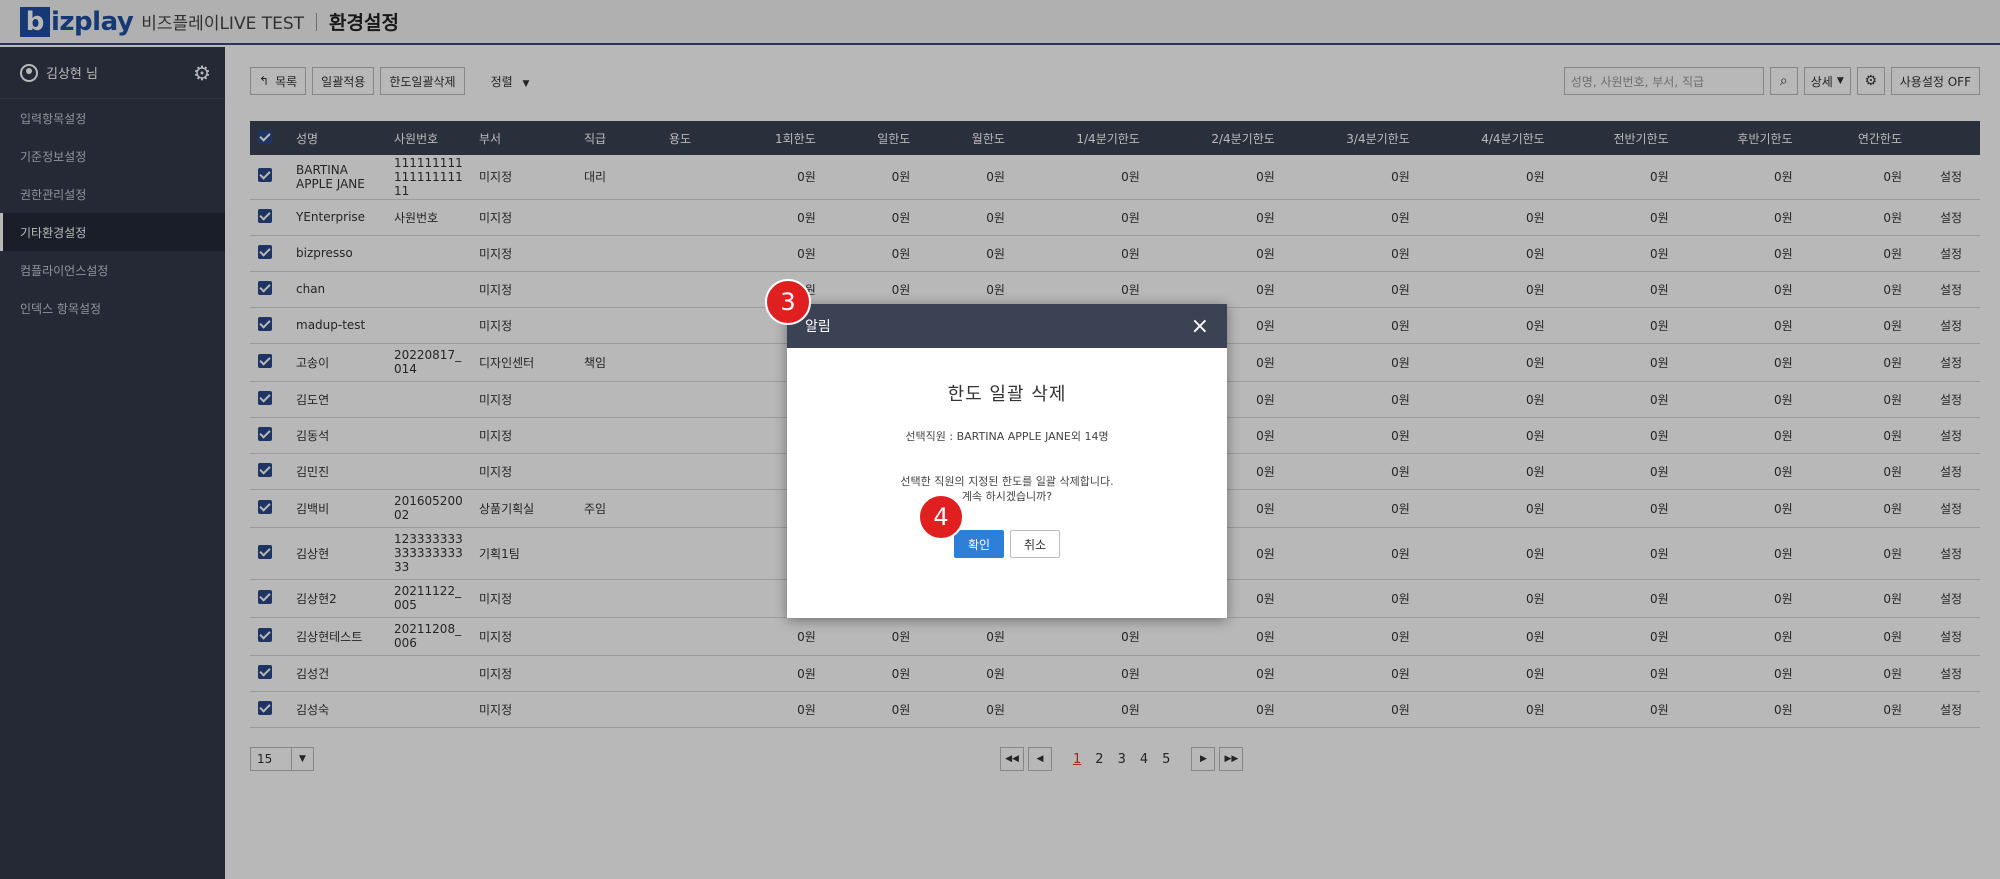 This screenshot has height=879, width=2000. What do you see at coordinates (1035, 544) in the screenshot?
I see `cancel-button: 취소` at bounding box center [1035, 544].